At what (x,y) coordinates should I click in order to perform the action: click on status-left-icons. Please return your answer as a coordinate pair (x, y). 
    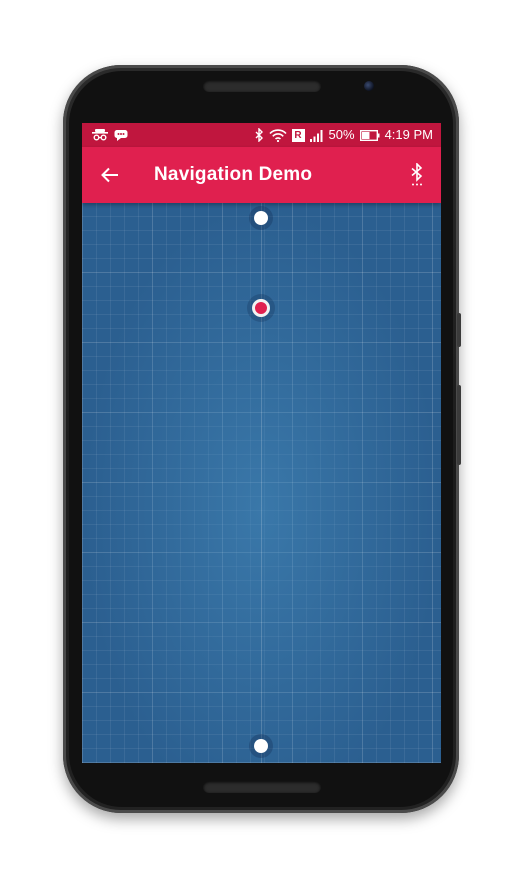
    Looking at the image, I should click on (105, 135).